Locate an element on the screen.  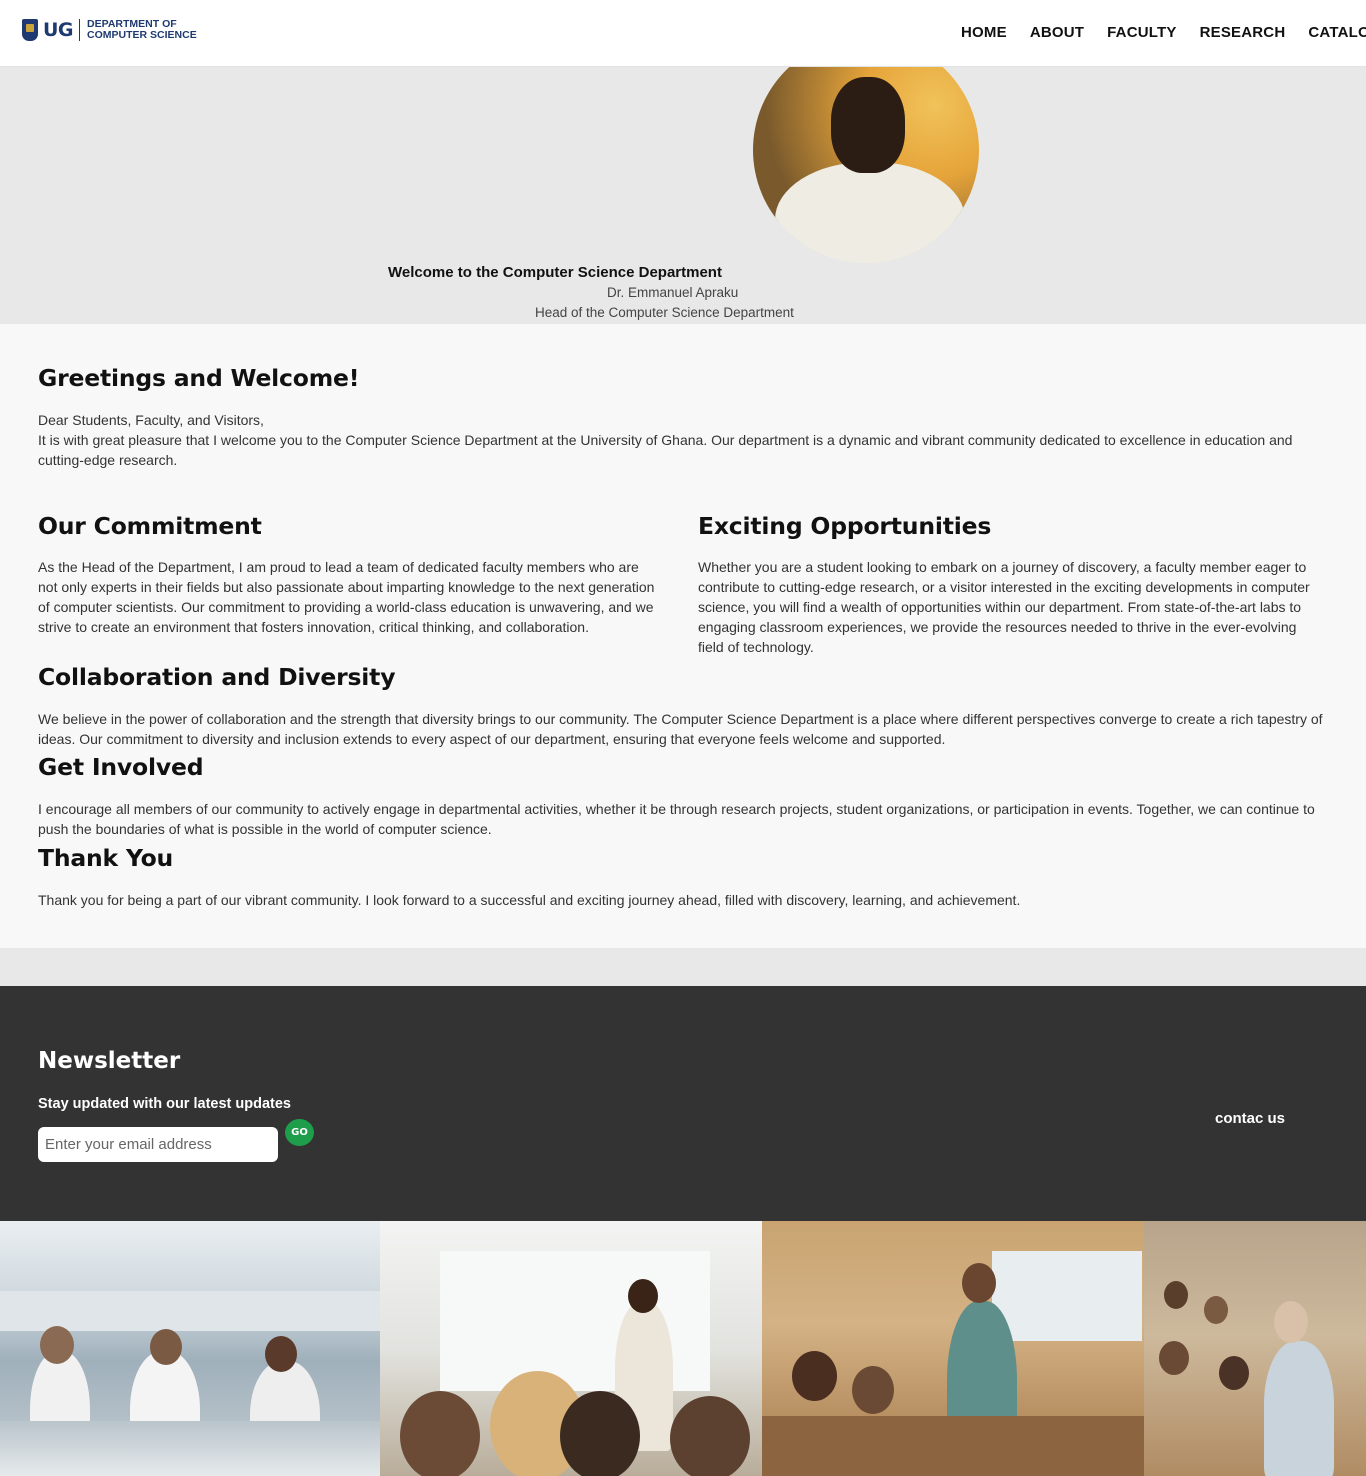
commitment-heading: Our Commitment is located at coordinates (150, 526).